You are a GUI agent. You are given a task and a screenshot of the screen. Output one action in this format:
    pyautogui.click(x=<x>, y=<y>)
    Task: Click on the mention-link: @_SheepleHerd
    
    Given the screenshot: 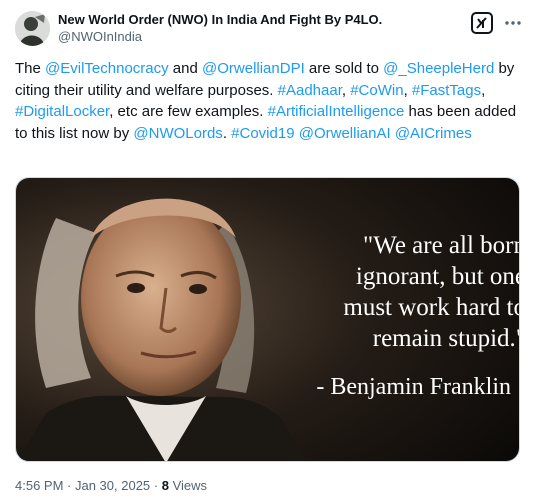 What is the action you would take?
    pyautogui.click(x=438, y=68)
    